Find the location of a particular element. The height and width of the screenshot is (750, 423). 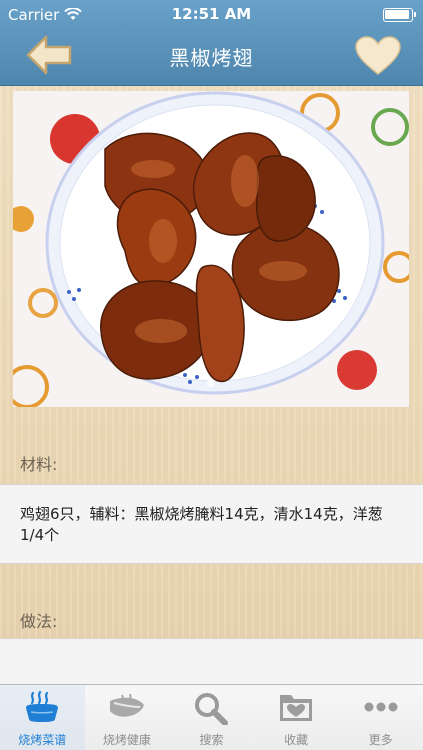

materials-box: 鸡翅6只，辅料：黑椒烧烤腌料14克，清水14克，洋葱1/4个 is located at coordinates (211, 524).